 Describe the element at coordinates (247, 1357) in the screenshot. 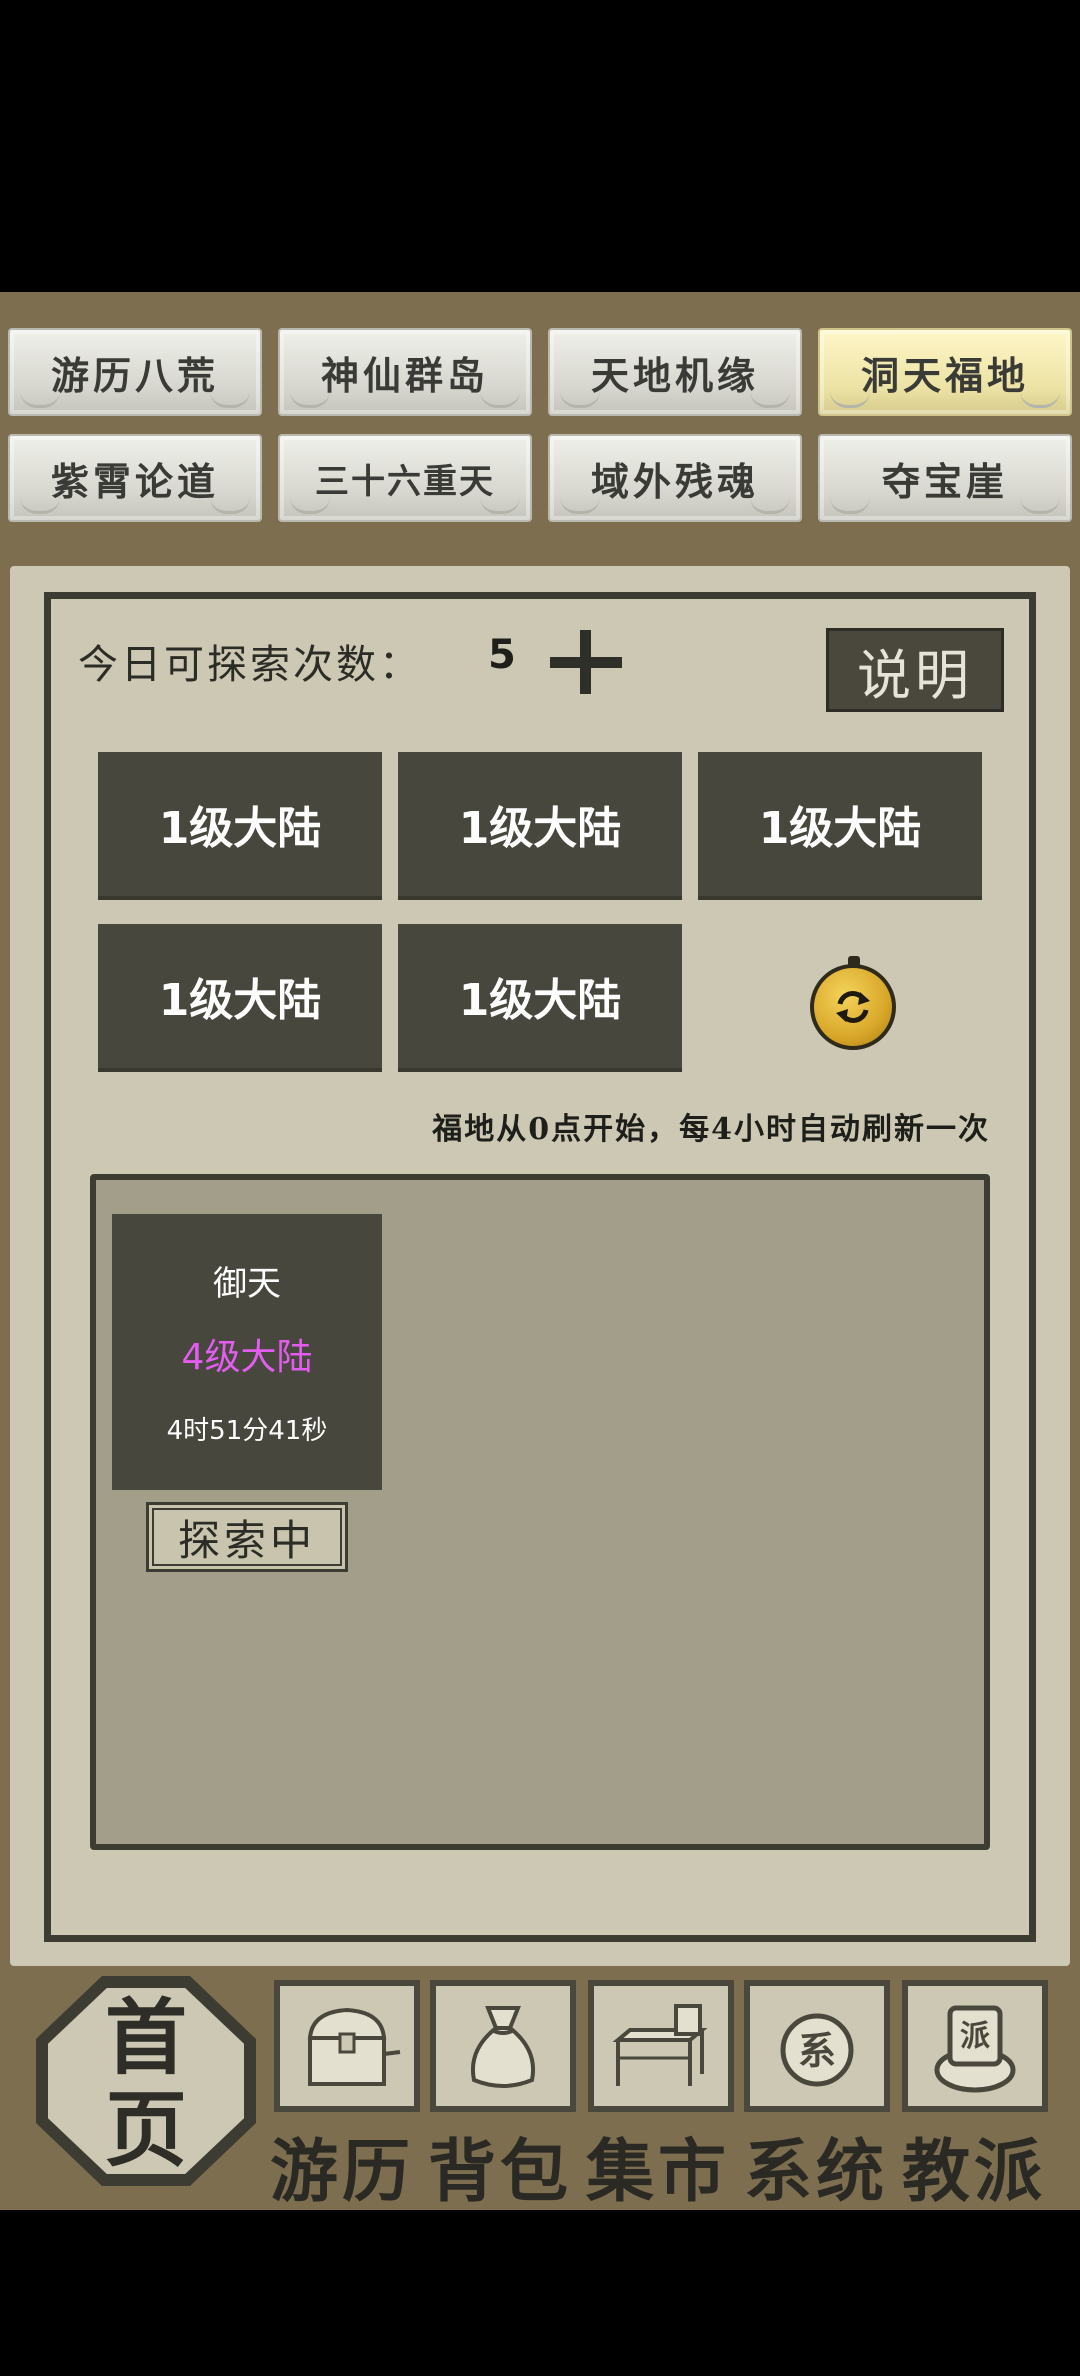

I see `card-land-level: 4级大陆` at that location.